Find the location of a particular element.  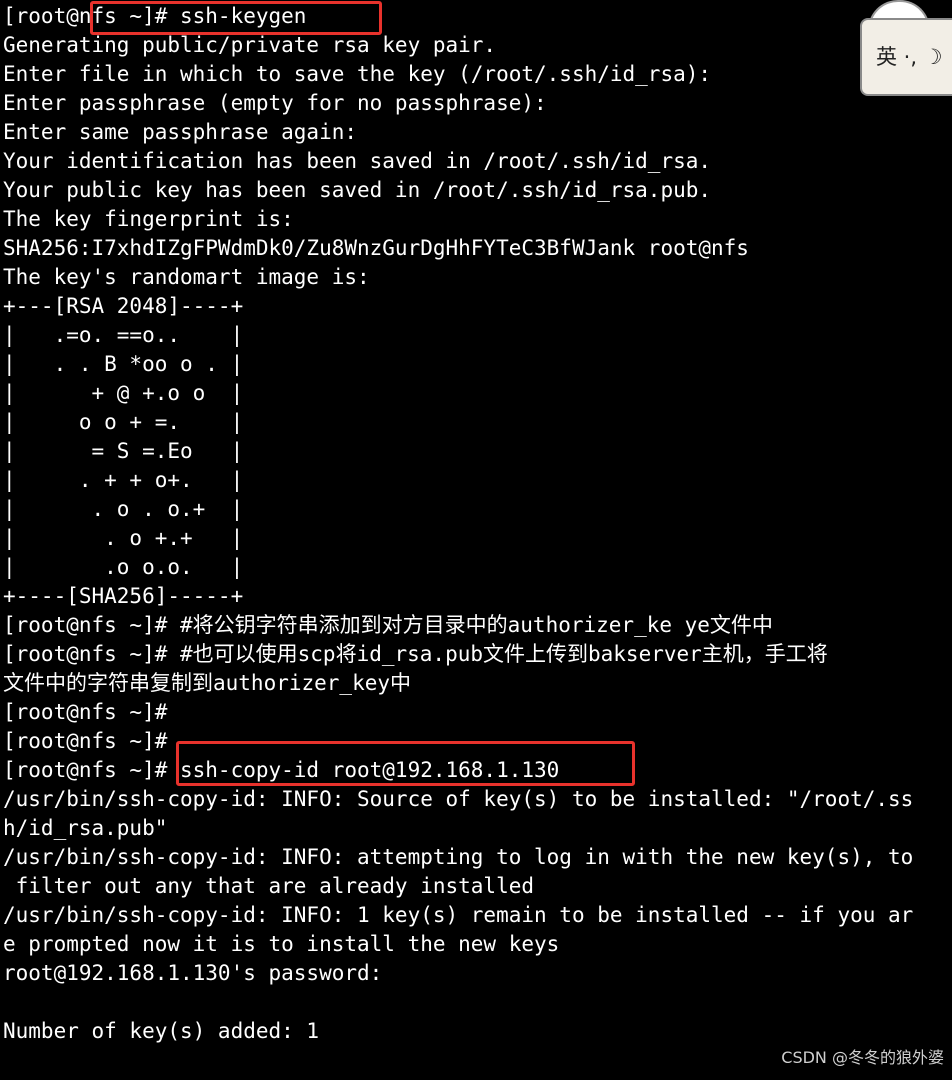

highlight-box-ssh-keygen is located at coordinates (236, 18).